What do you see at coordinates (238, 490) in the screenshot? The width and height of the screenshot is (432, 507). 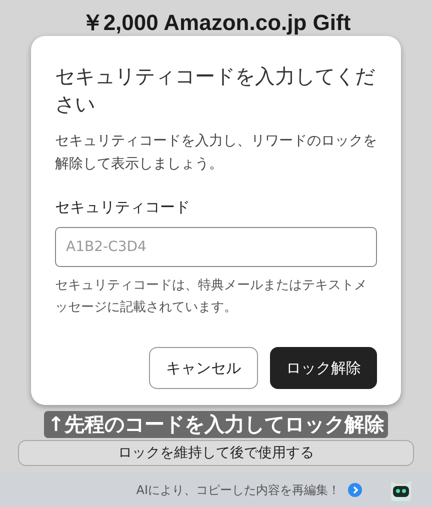 I see `promo-text: AIにより、コピーした内容を再編集！` at bounding box center [238, 490].